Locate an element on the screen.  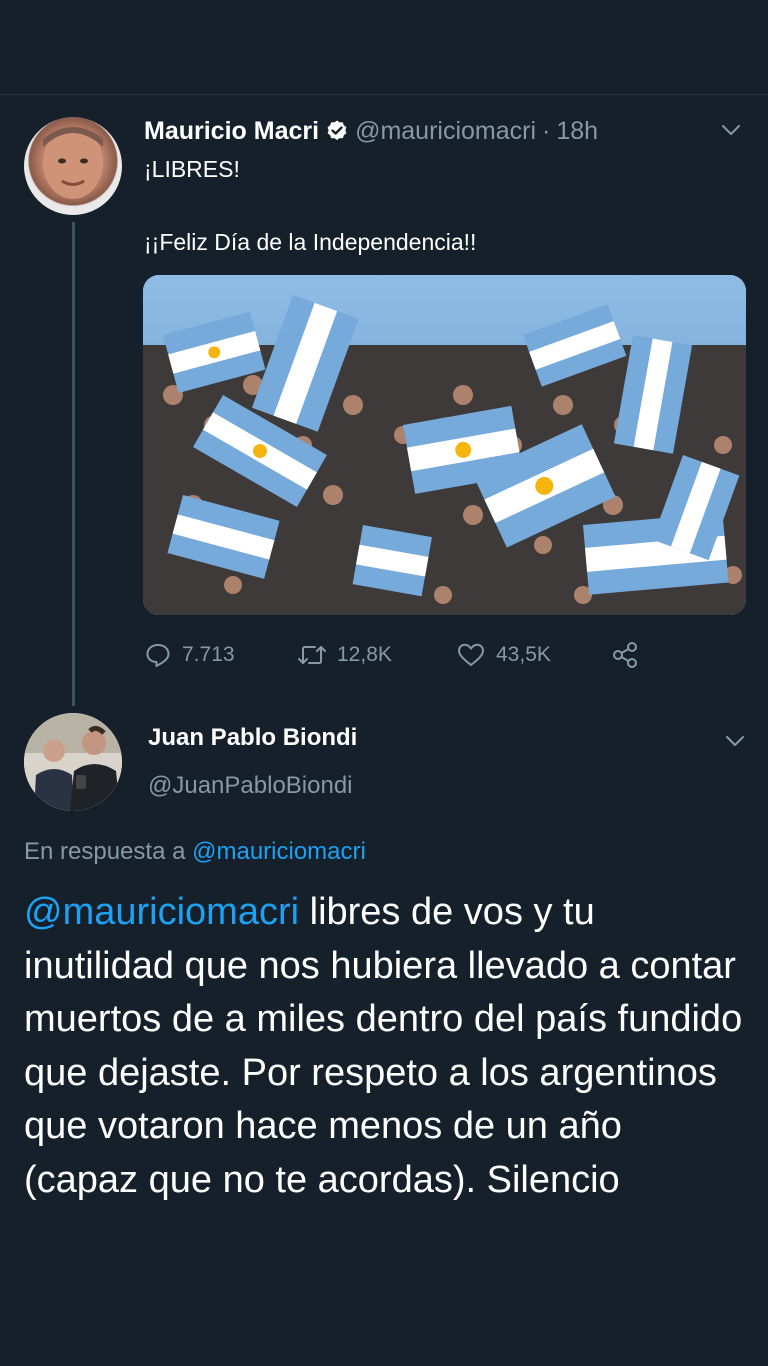
share-icon is located at coordinates (625, 655).